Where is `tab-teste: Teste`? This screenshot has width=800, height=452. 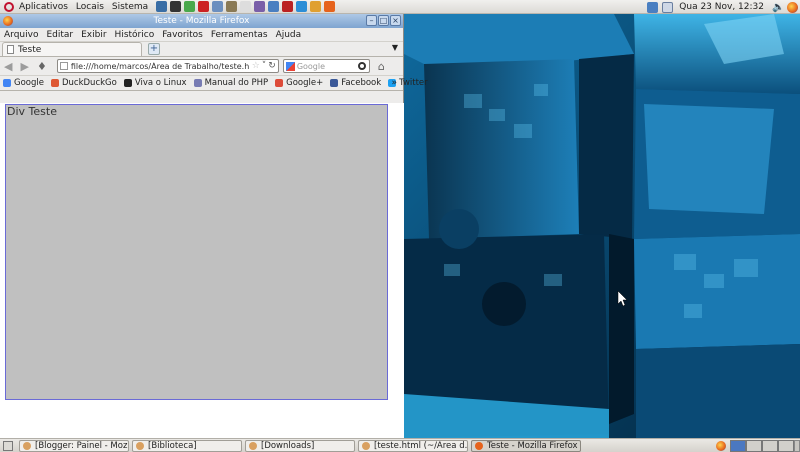 tab-teste: Teste is located at coordinates (72, 49).